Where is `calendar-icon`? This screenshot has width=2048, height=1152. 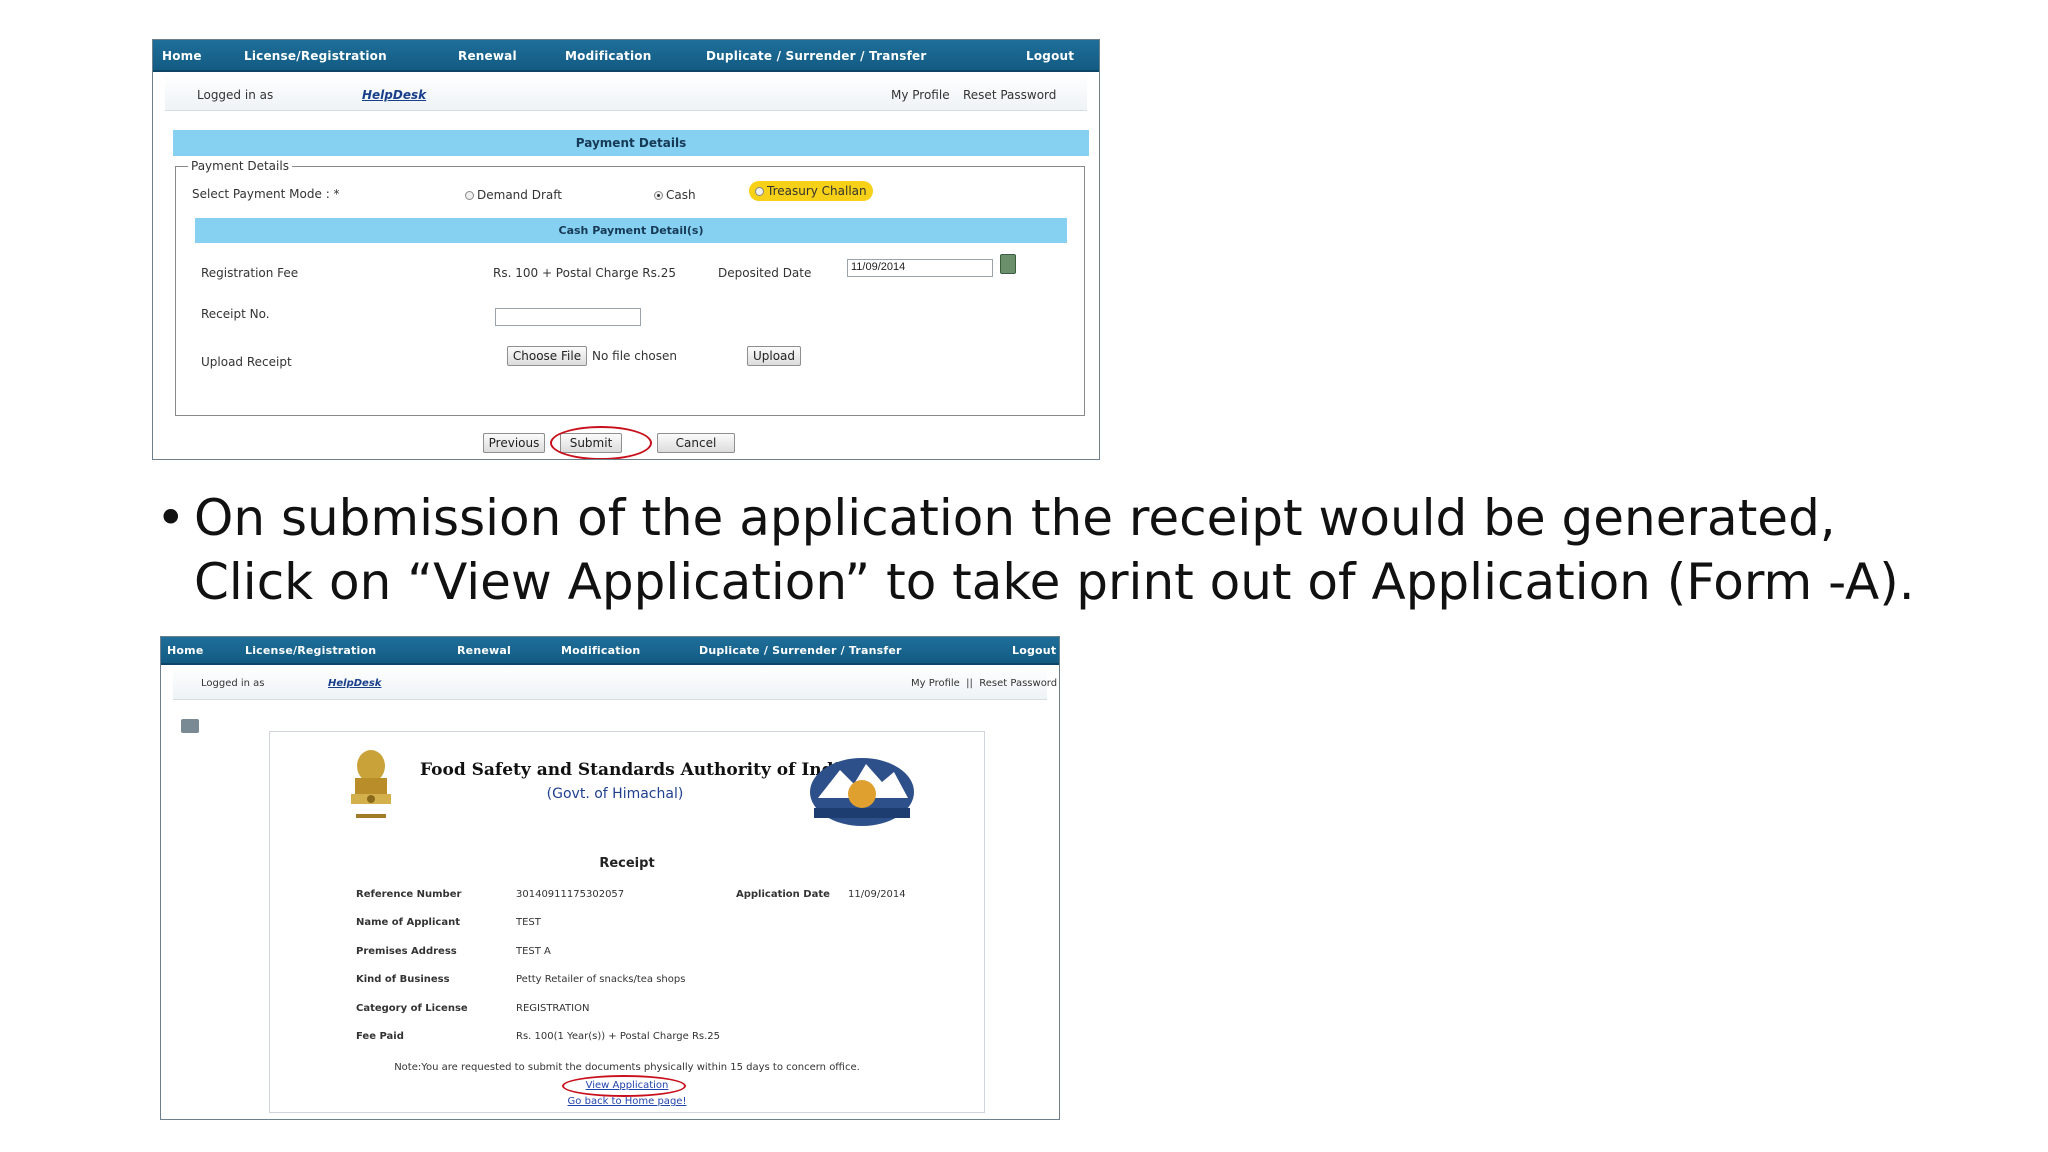 calendar-icon is located at coordinates (1008, 264).